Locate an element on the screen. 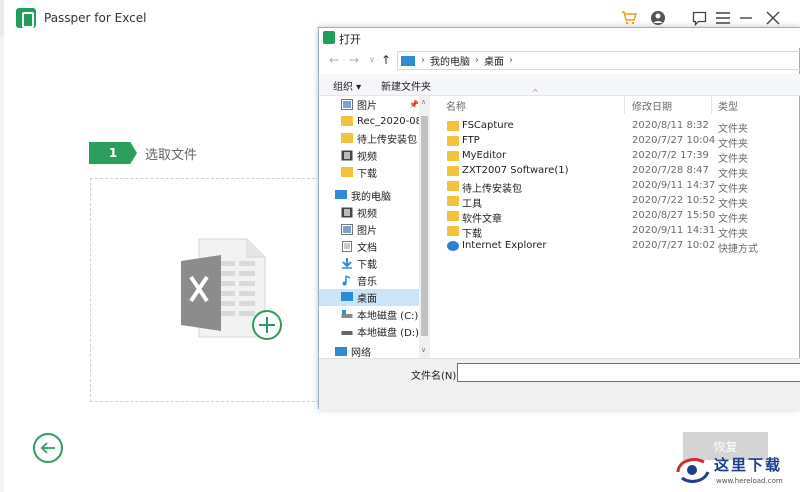  recent-chevron-icon: ∨ is located at coordinates (372, 59).